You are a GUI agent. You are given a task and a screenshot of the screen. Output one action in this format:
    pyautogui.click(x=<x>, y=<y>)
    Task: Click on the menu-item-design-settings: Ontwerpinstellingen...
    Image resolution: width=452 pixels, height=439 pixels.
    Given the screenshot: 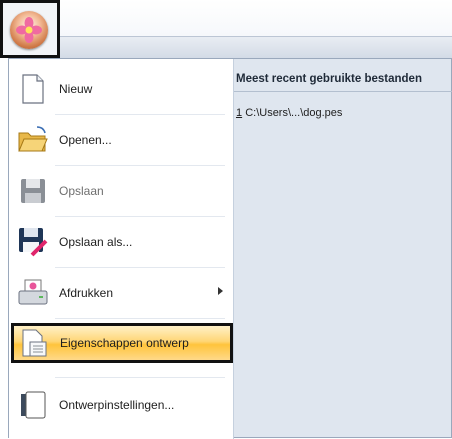 What is the action you would take?
    pyautogui.click(x=122, y=405)
    